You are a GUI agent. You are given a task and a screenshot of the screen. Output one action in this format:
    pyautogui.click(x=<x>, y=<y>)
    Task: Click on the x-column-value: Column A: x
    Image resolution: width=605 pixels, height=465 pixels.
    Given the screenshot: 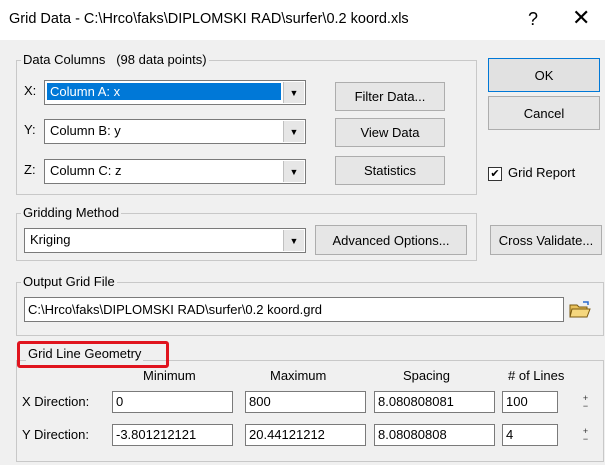 What is the action you would take?
    pyautogui.click(x=164, y=91)
    